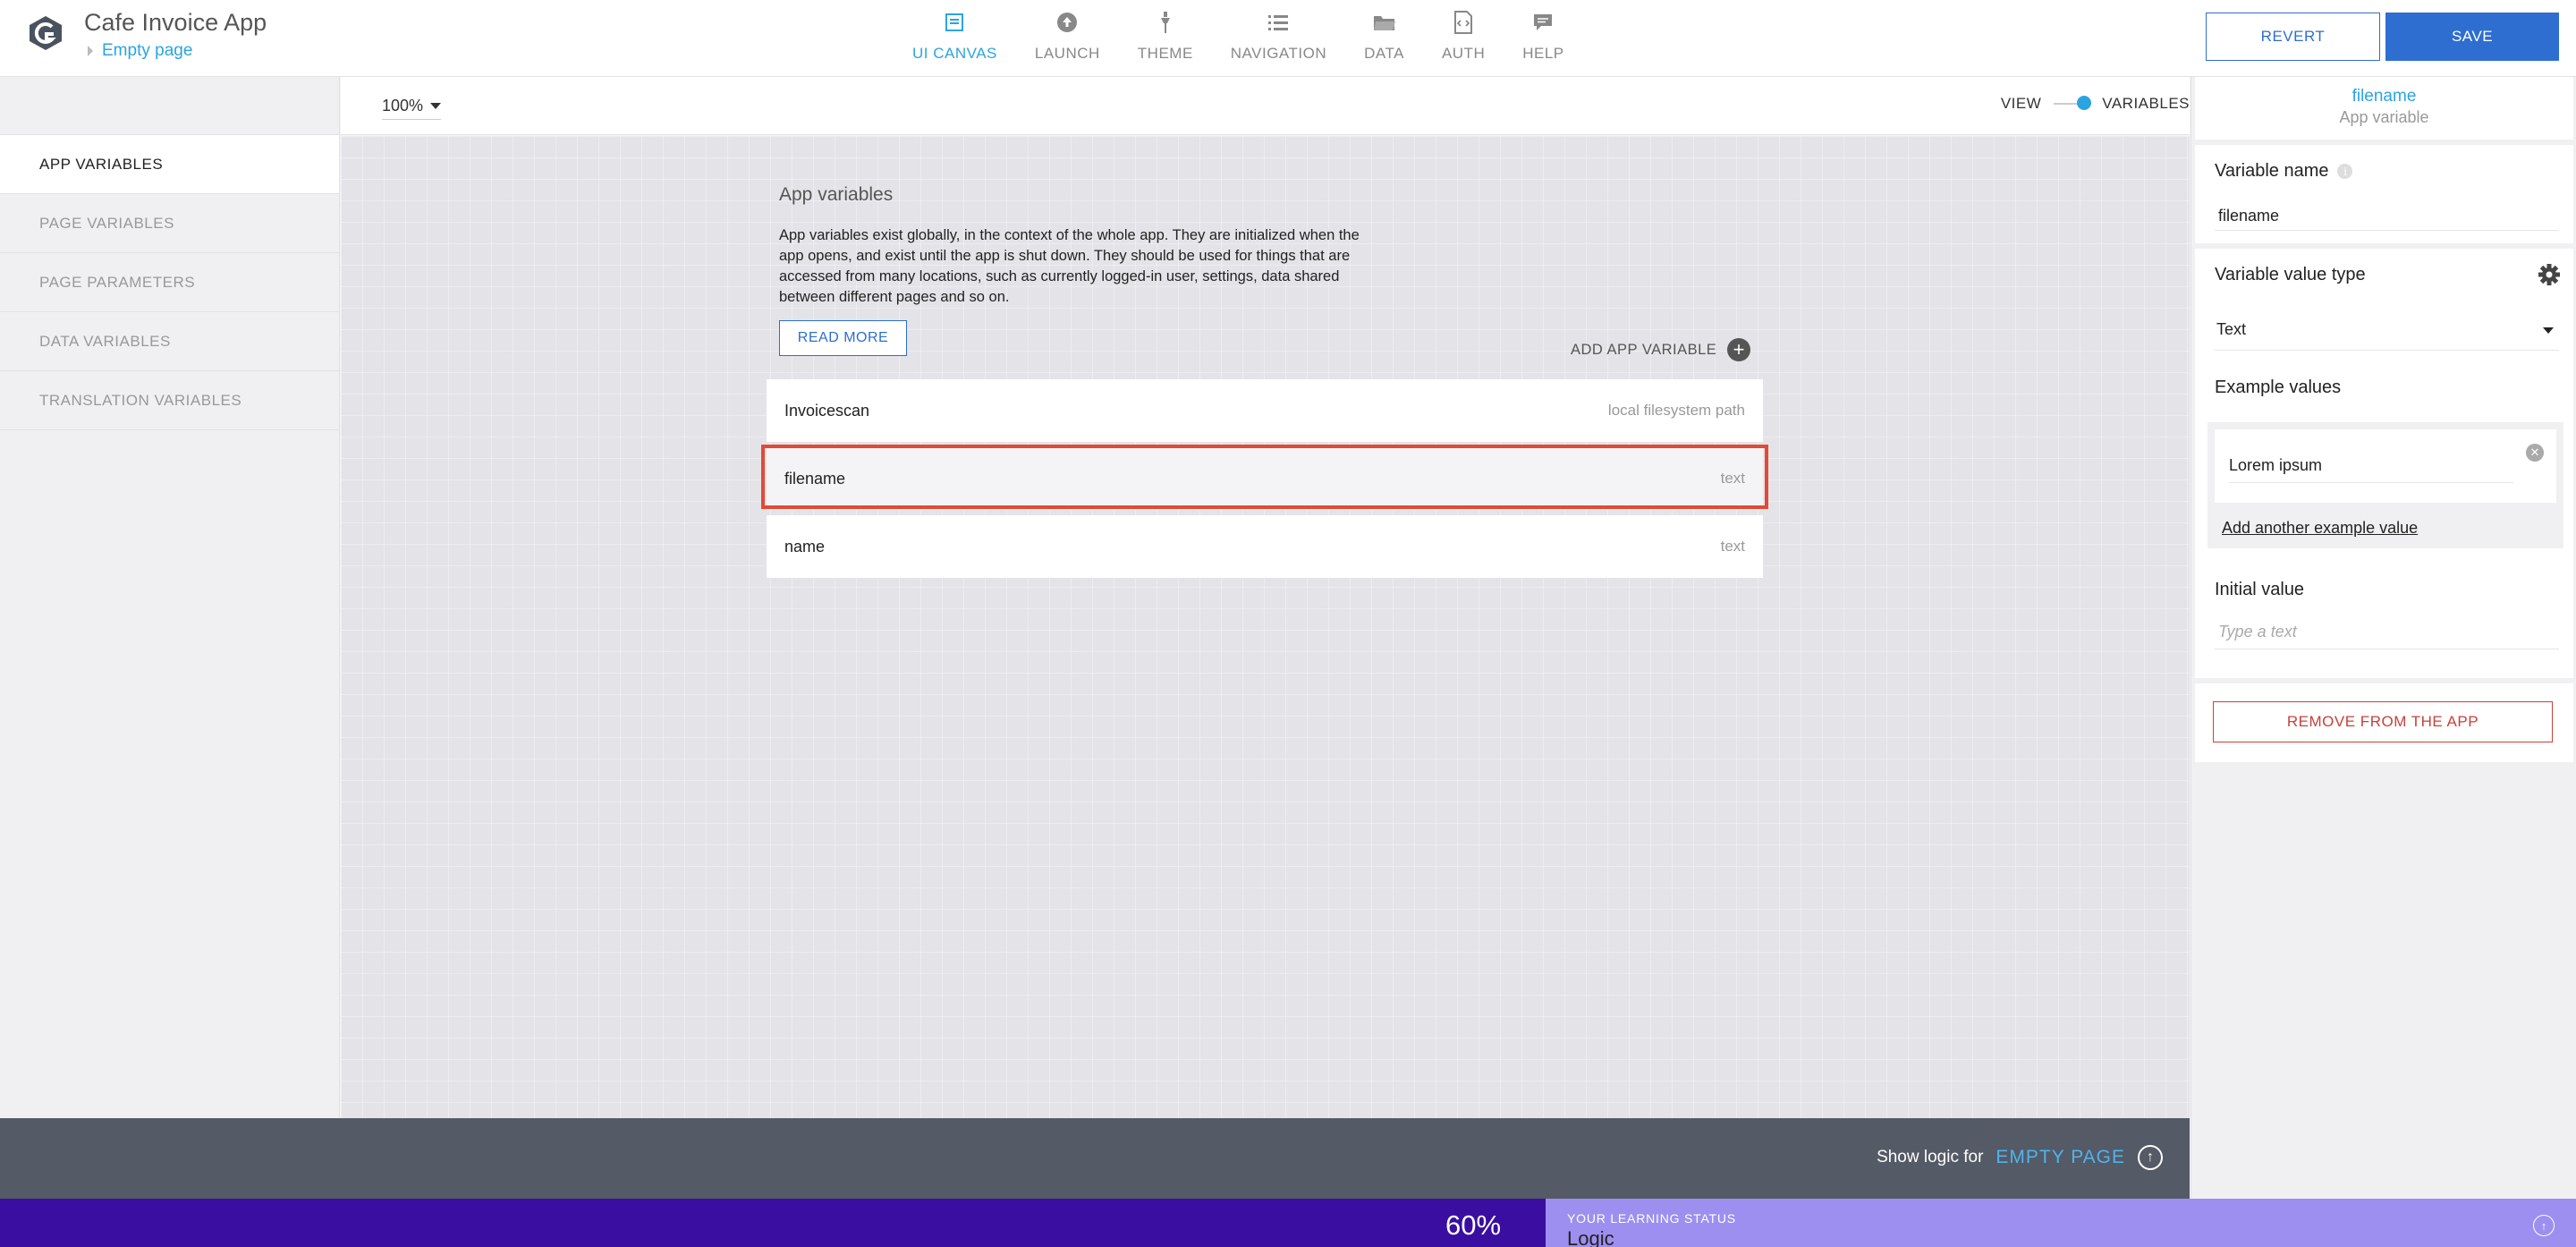  What do you see at coordinates (1384, 22) in the screenshot?
I see `data-folder-icon` at bounding box center [1384, 22].